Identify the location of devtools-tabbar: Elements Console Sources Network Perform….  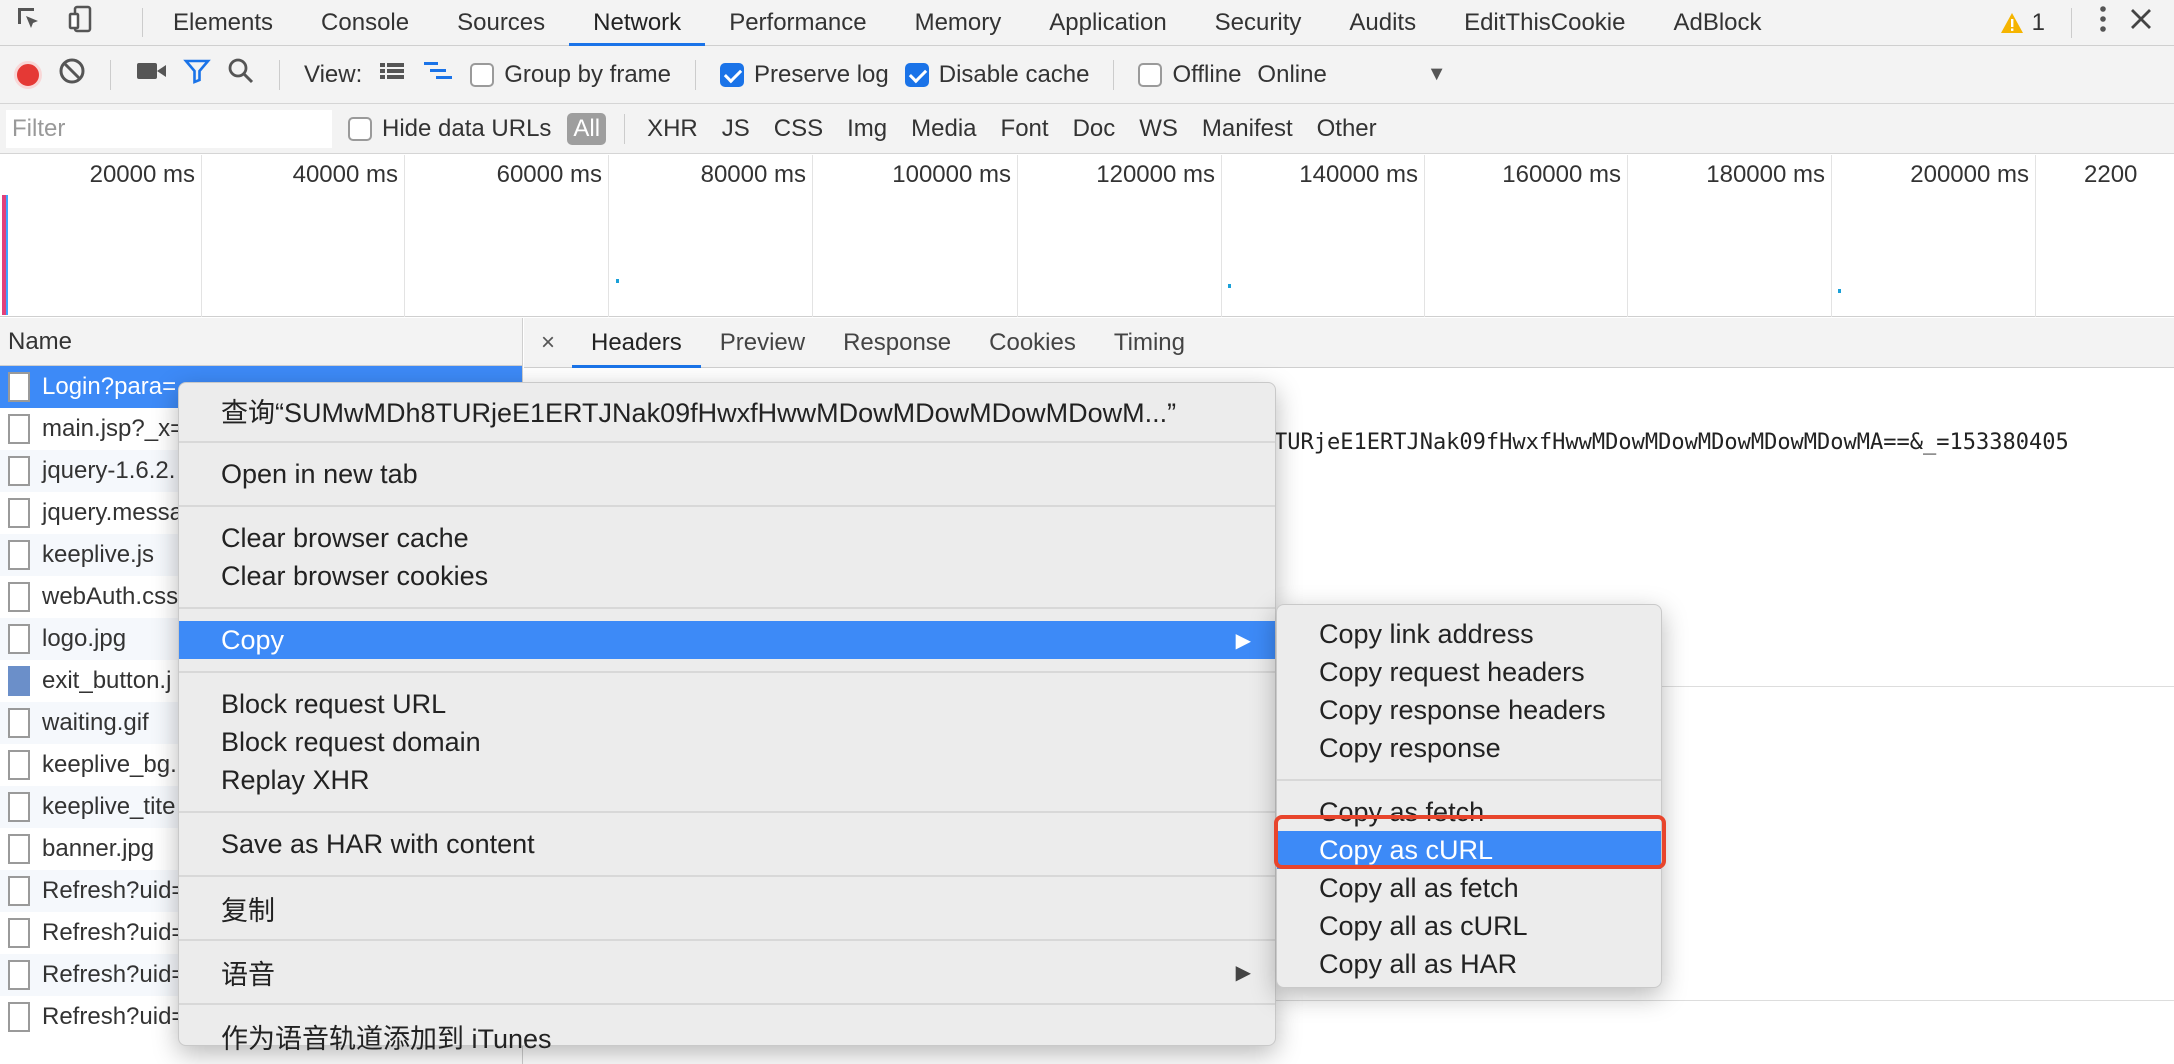
(1087, 23).